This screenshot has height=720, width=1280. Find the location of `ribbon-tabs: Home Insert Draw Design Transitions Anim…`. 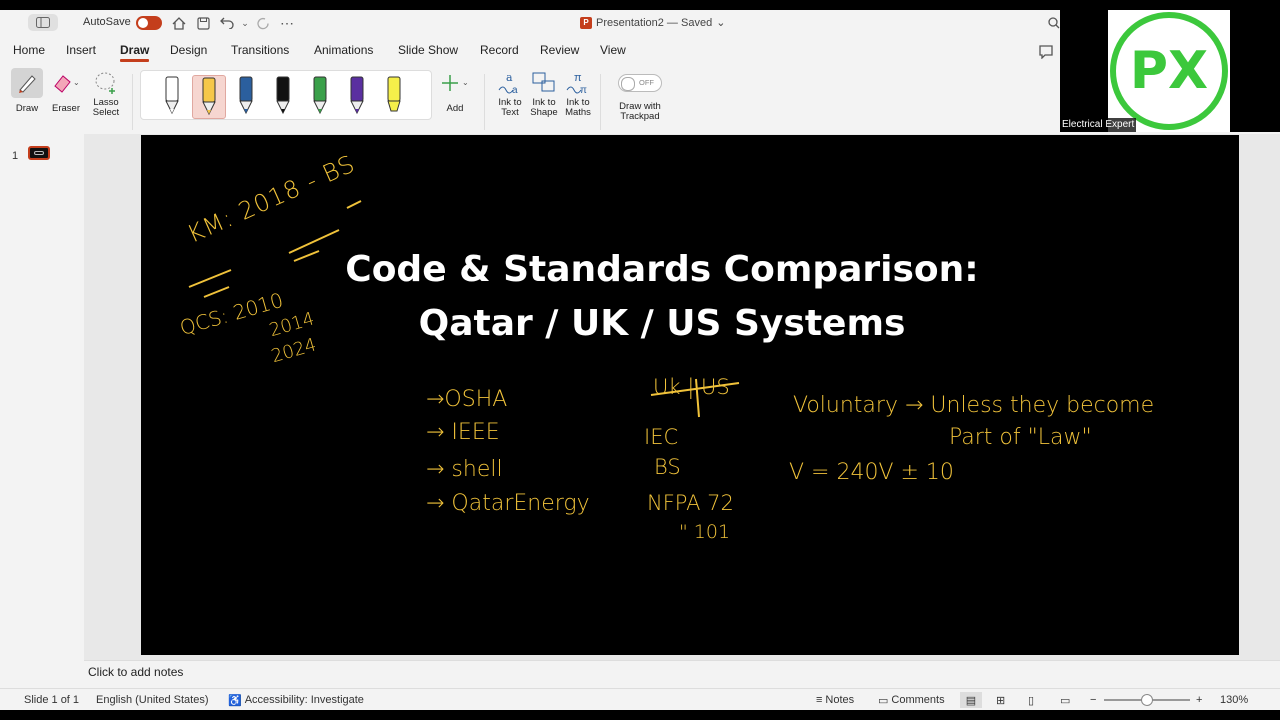

ribbon-tabs: Home Insert Draw Design Transitions Anim… is located at coordinates (530, 51).